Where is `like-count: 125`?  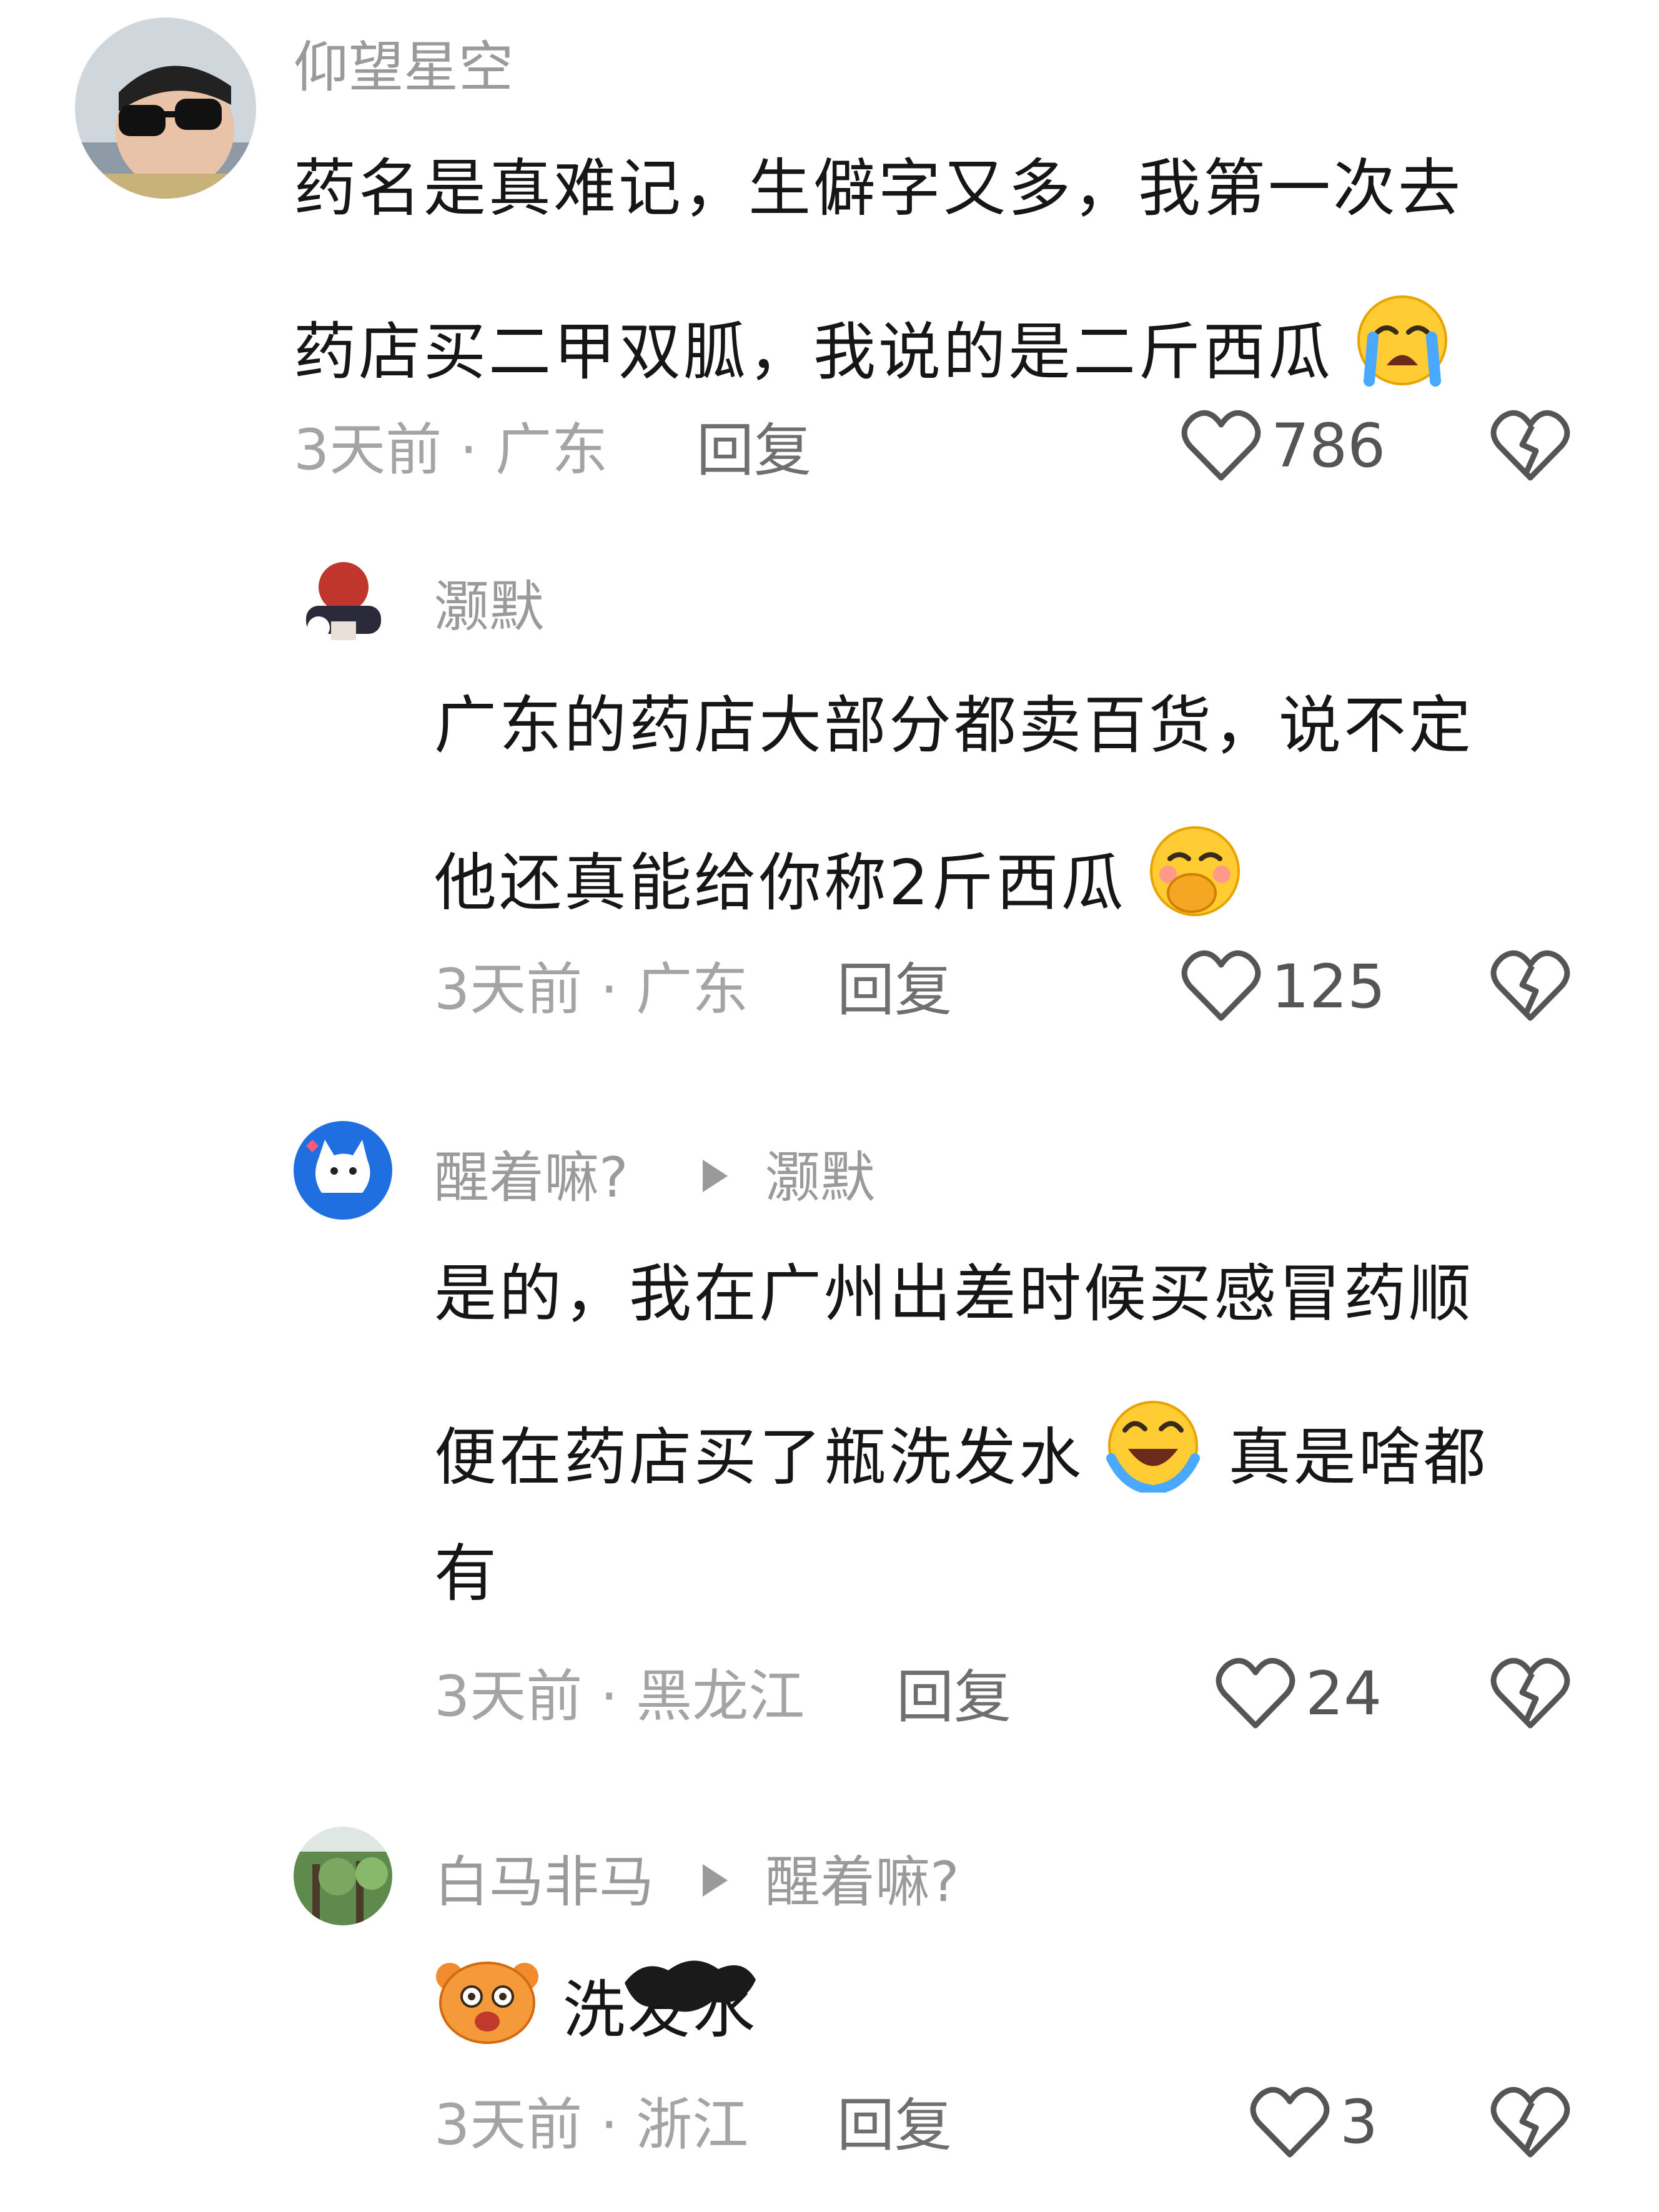 like-count: 125 is located at coordinates (1329, 987).